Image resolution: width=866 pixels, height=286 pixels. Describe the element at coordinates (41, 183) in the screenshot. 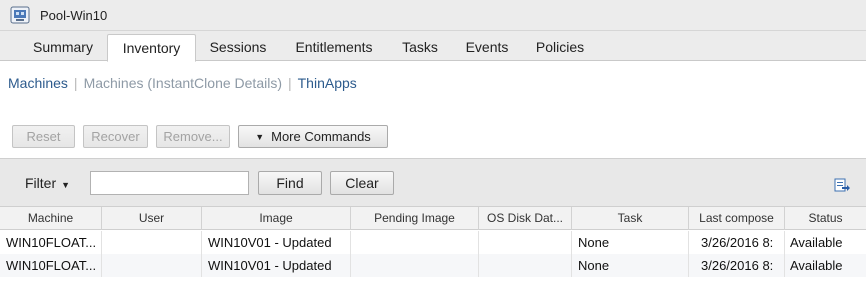

I see `filter-label: Filter` at that location.